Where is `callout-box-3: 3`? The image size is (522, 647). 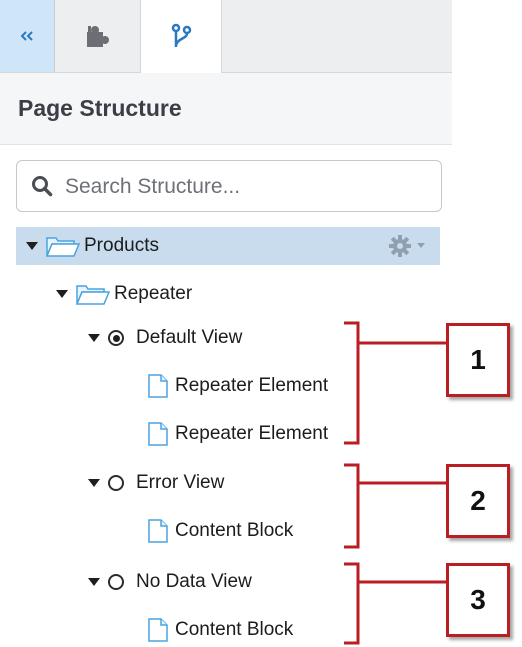
callout-box-3: 3 is located at coordinates (478, 600).